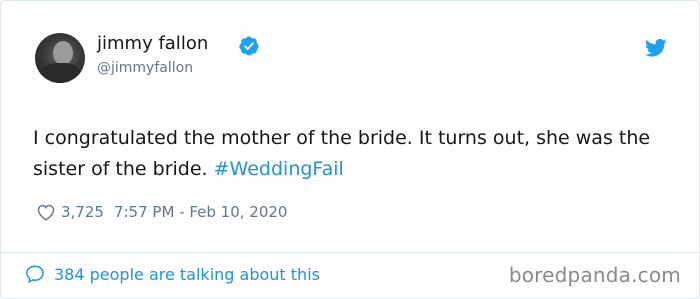 The height and width of the screenshot is (299, 700). I want to click on speech-bubble-icon, so click(35, 274).